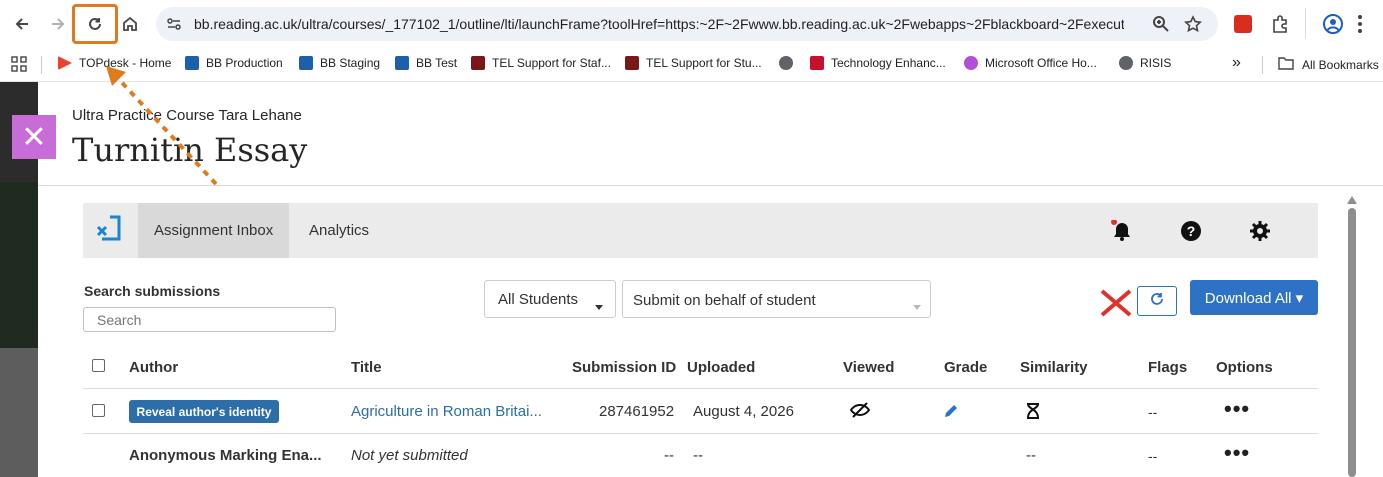 This screenshot has width=1383, height=477. Describe the element at coordinates (1054, 367) in the screenshot. I see `column-similarity: Similarity` at that location.